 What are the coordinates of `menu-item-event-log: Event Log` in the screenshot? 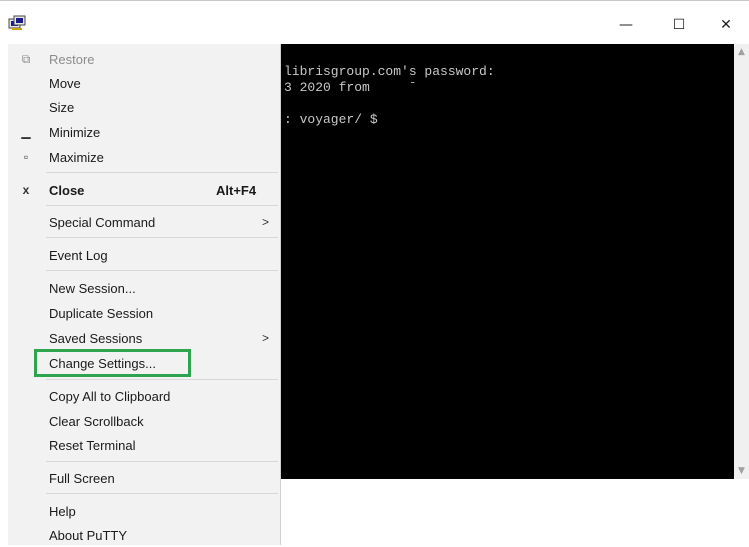 It's located at (144, 255).